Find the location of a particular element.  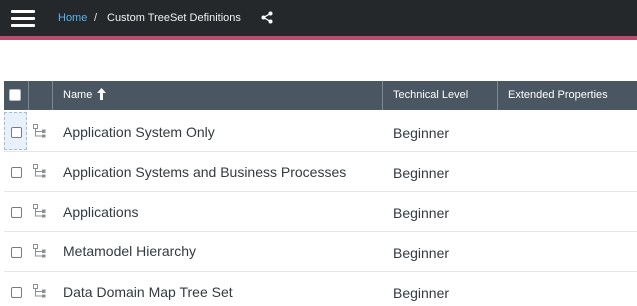

hamburger-menu-icon is located at coordinates (23, 18).